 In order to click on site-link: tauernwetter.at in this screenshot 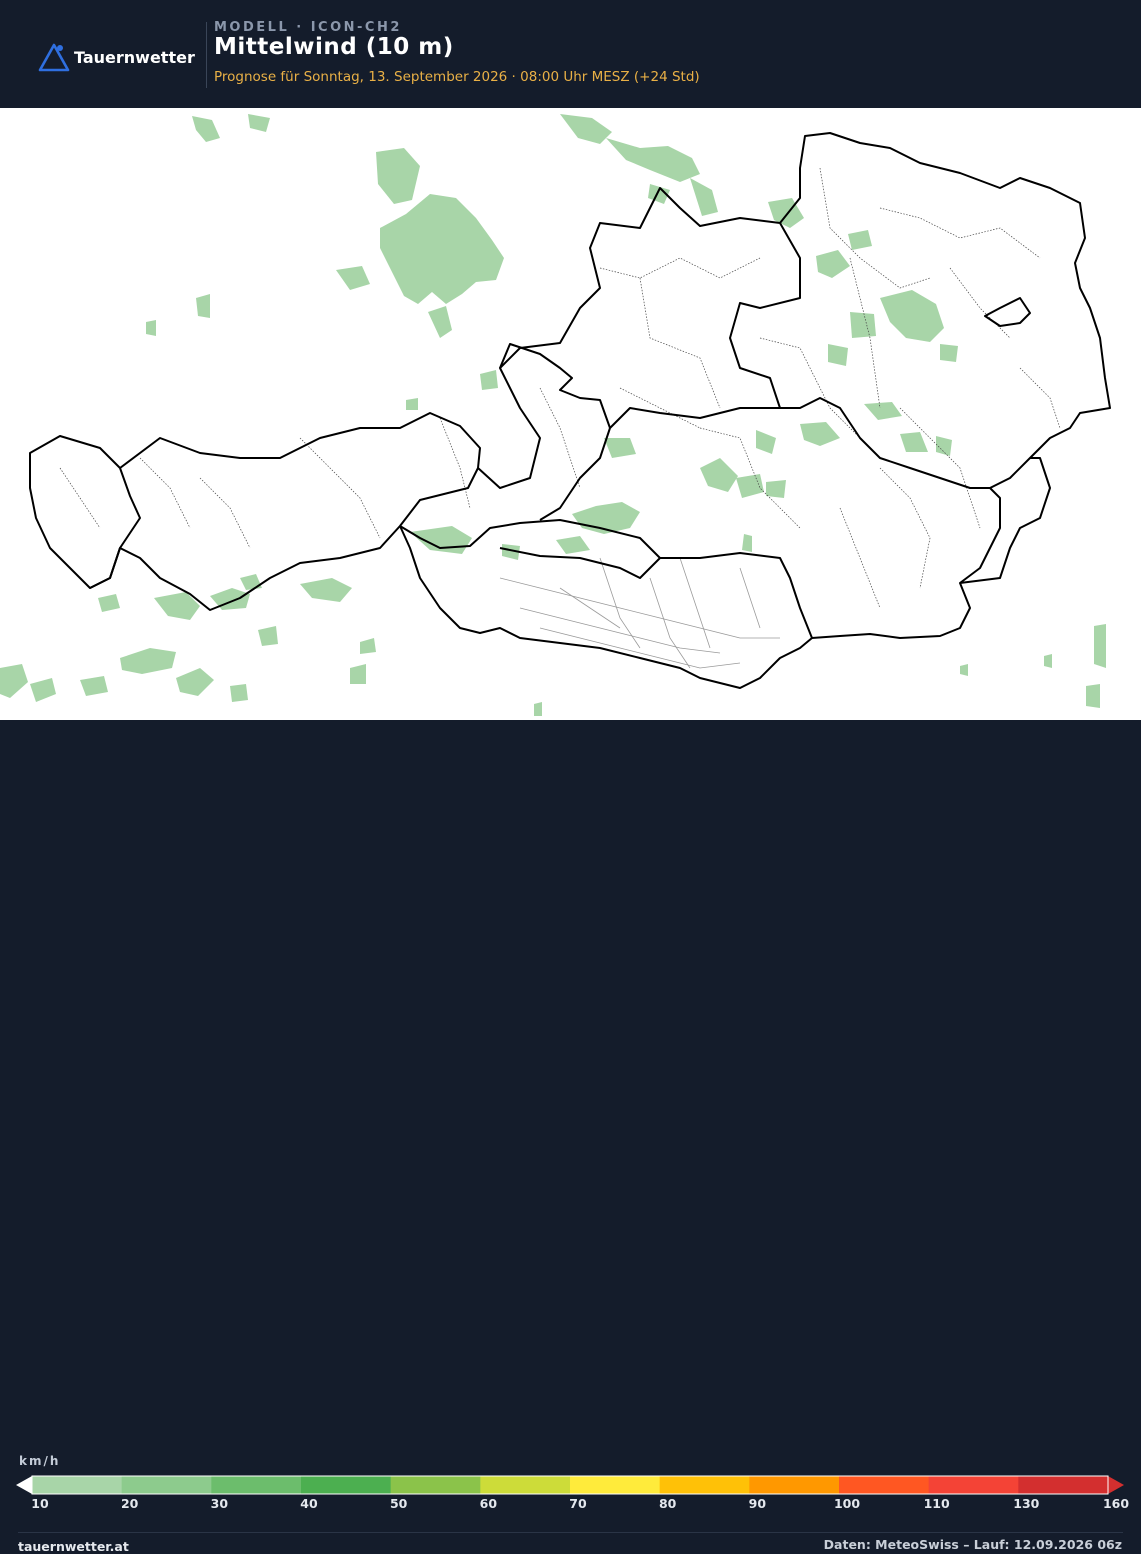, I will do `click(73, 1546)`.